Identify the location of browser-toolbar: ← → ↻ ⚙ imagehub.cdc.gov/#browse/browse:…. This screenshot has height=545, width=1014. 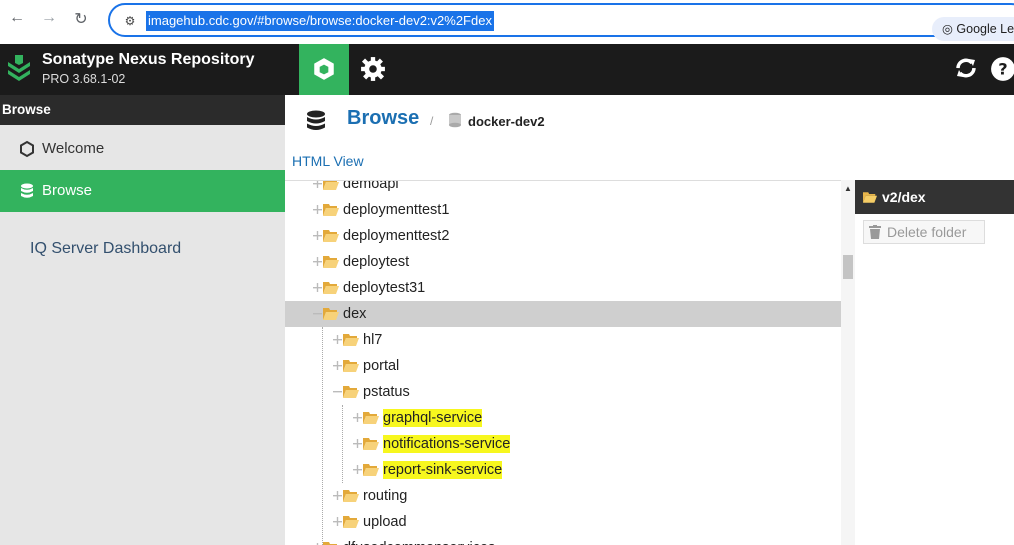
(507, 22).